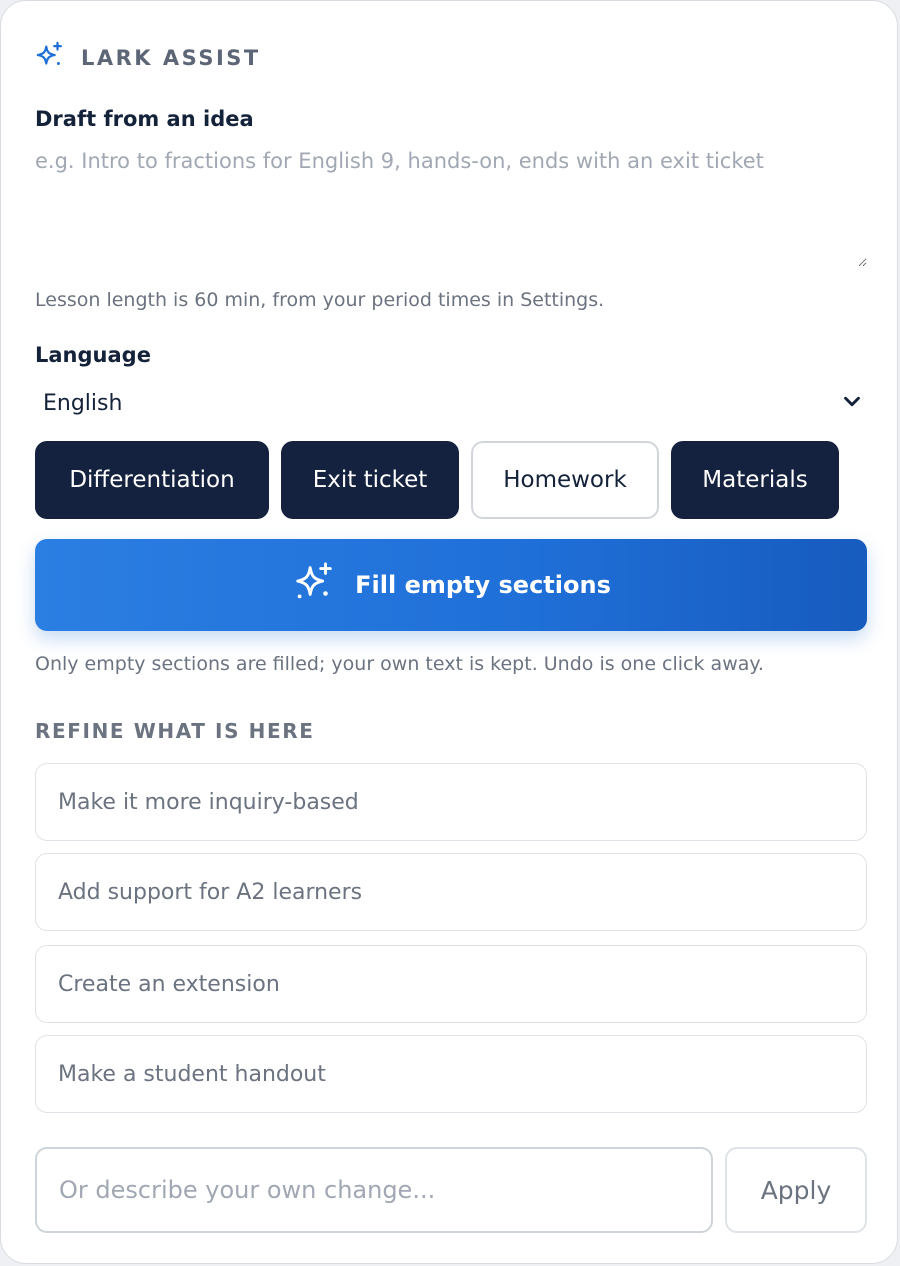  Describe the element at coordinates (451, 984) in the screenshot. I see `refine-option-extension: Create an extension` at that location.